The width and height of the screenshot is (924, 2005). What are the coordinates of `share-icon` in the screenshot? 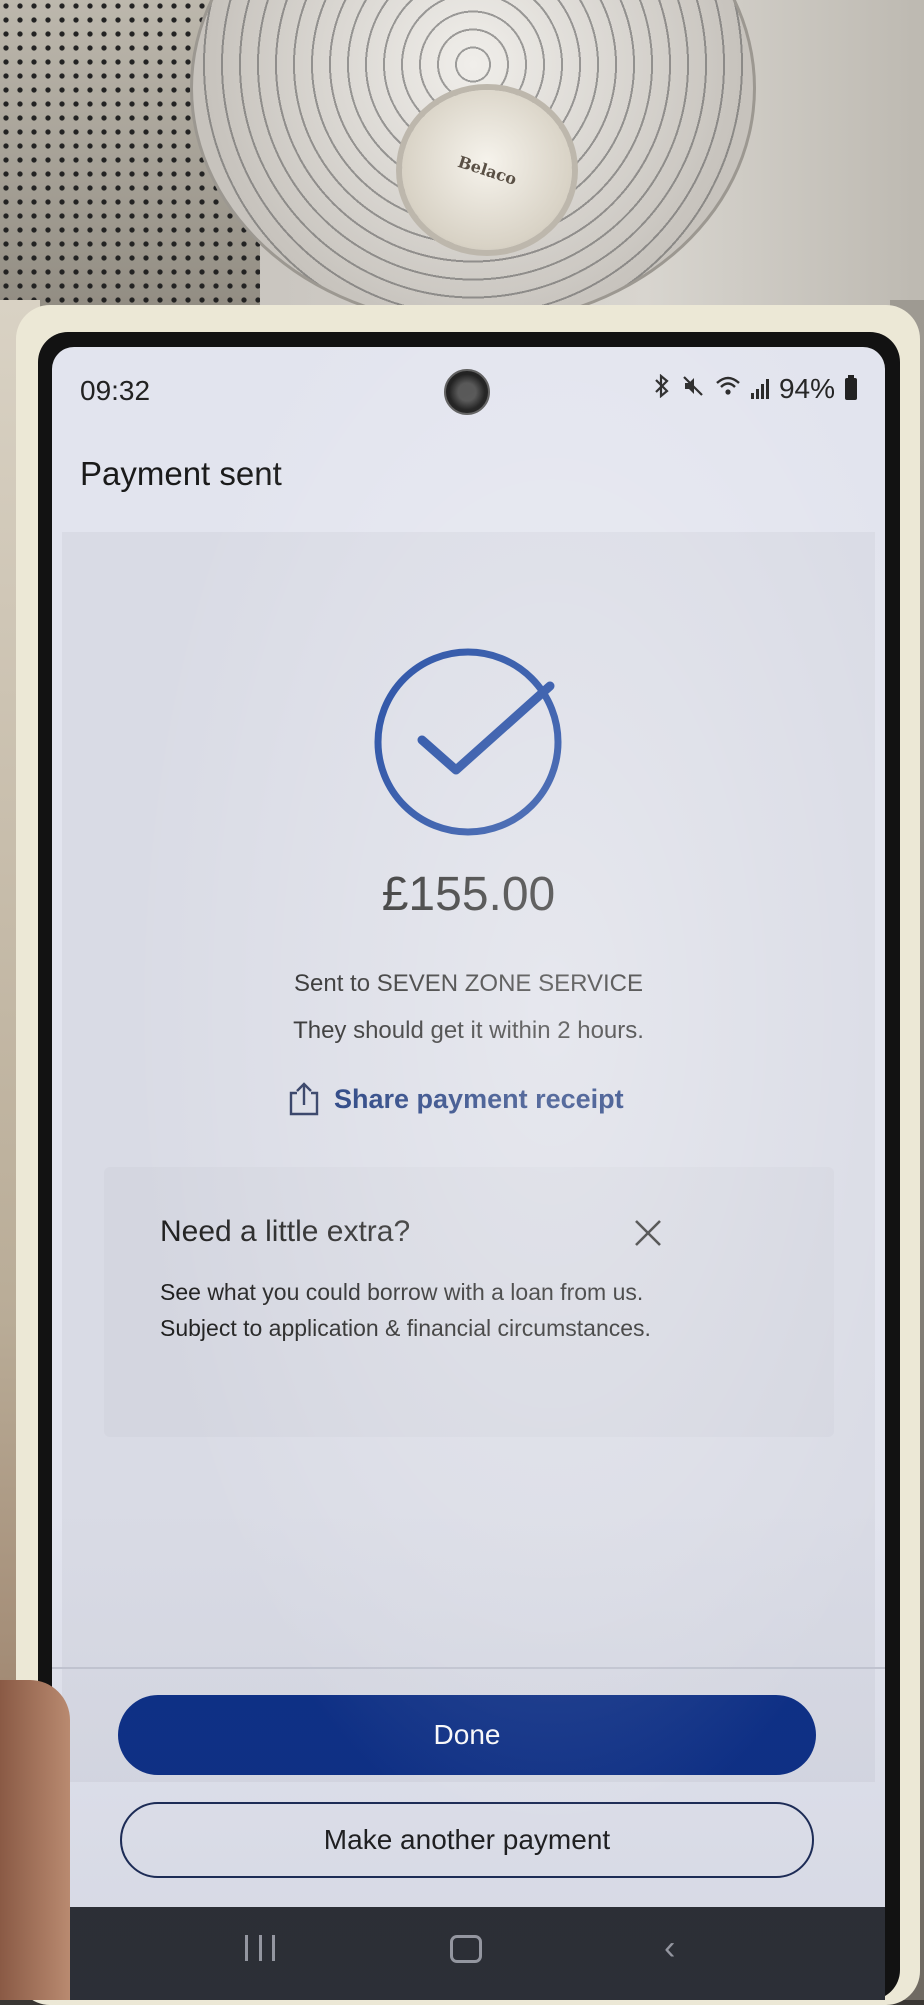 It's located at (304, 1099).